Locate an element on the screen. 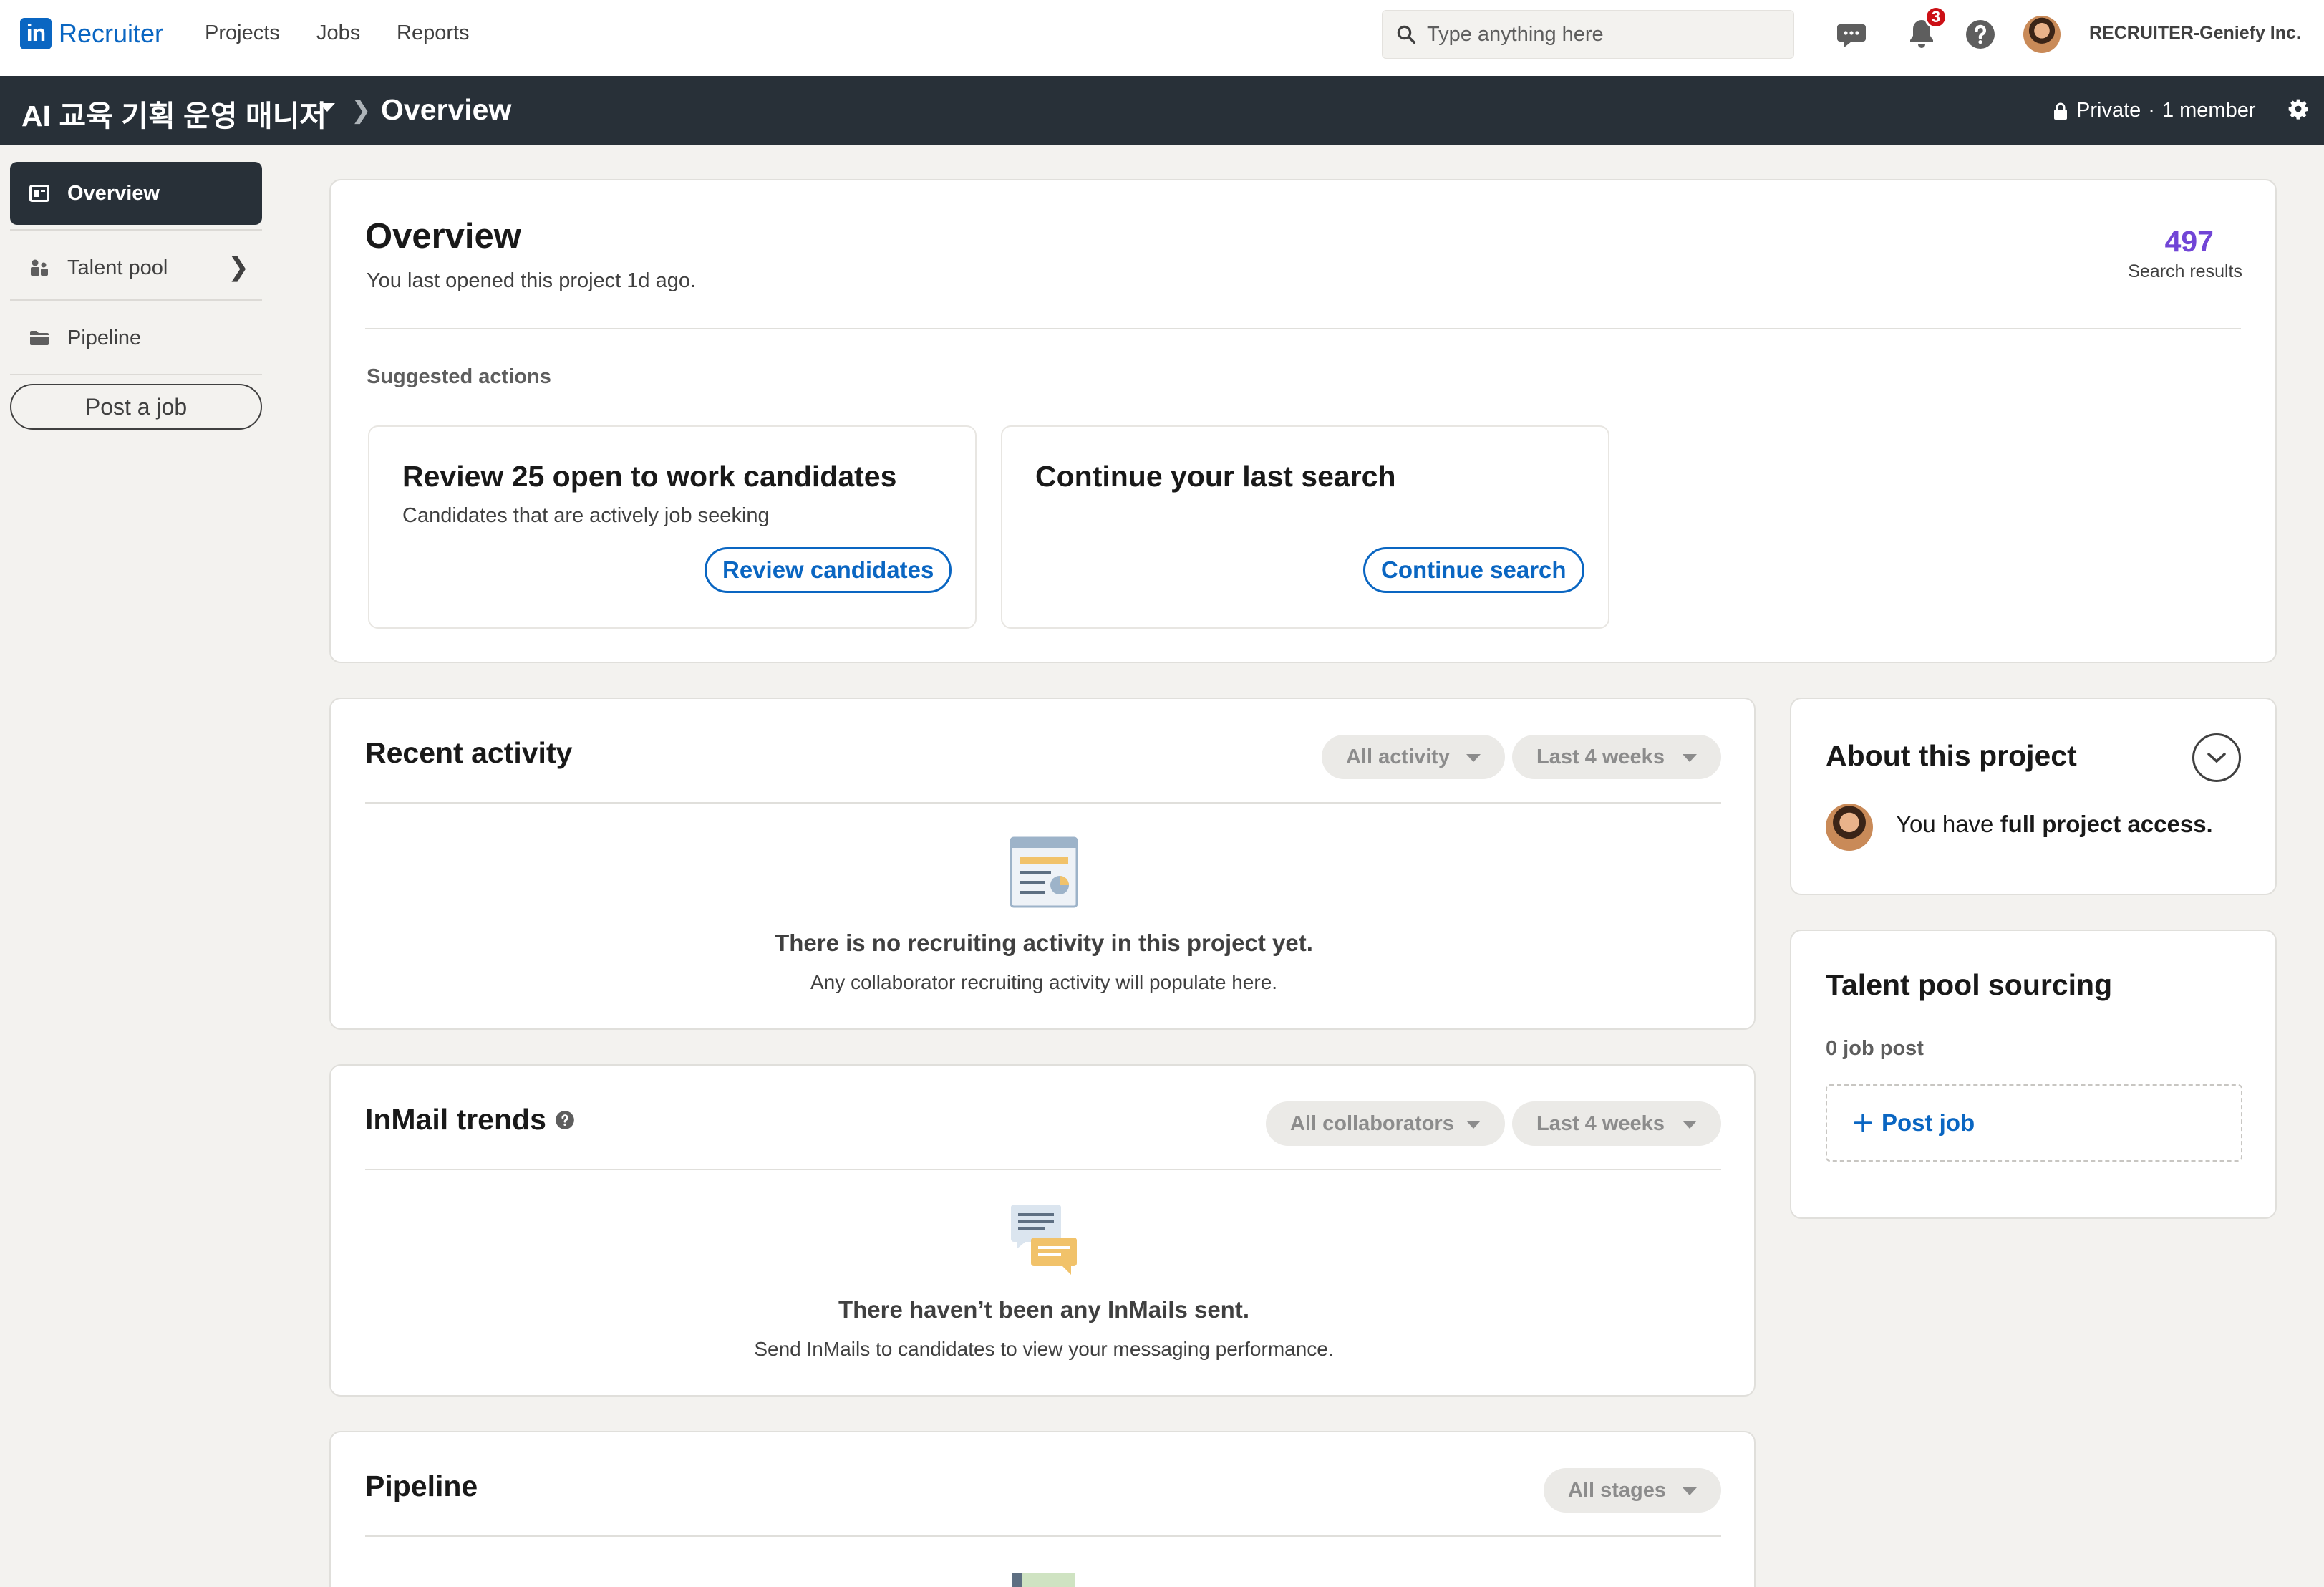  action-subtitle: Candidates that are actively job seeking is located at coordinates (586, 515).